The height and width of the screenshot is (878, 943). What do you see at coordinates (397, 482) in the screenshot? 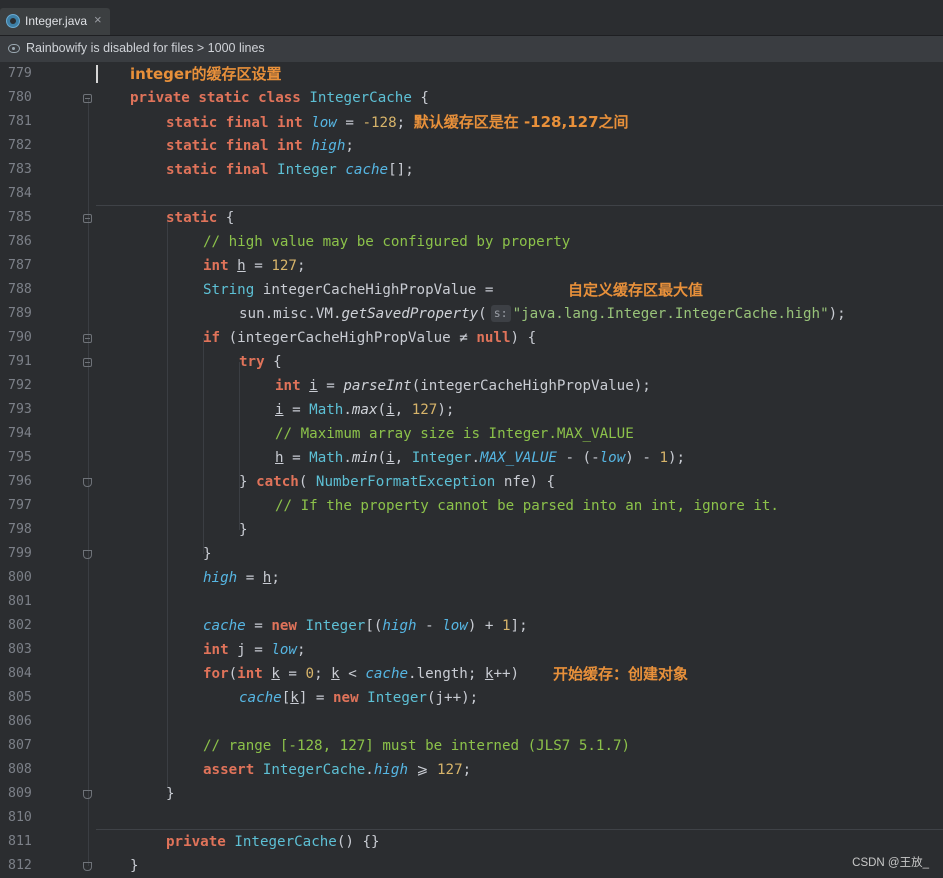
I see `code-text: } catch( NumberFormatException nfe) {` at bounding box center [397, 482].